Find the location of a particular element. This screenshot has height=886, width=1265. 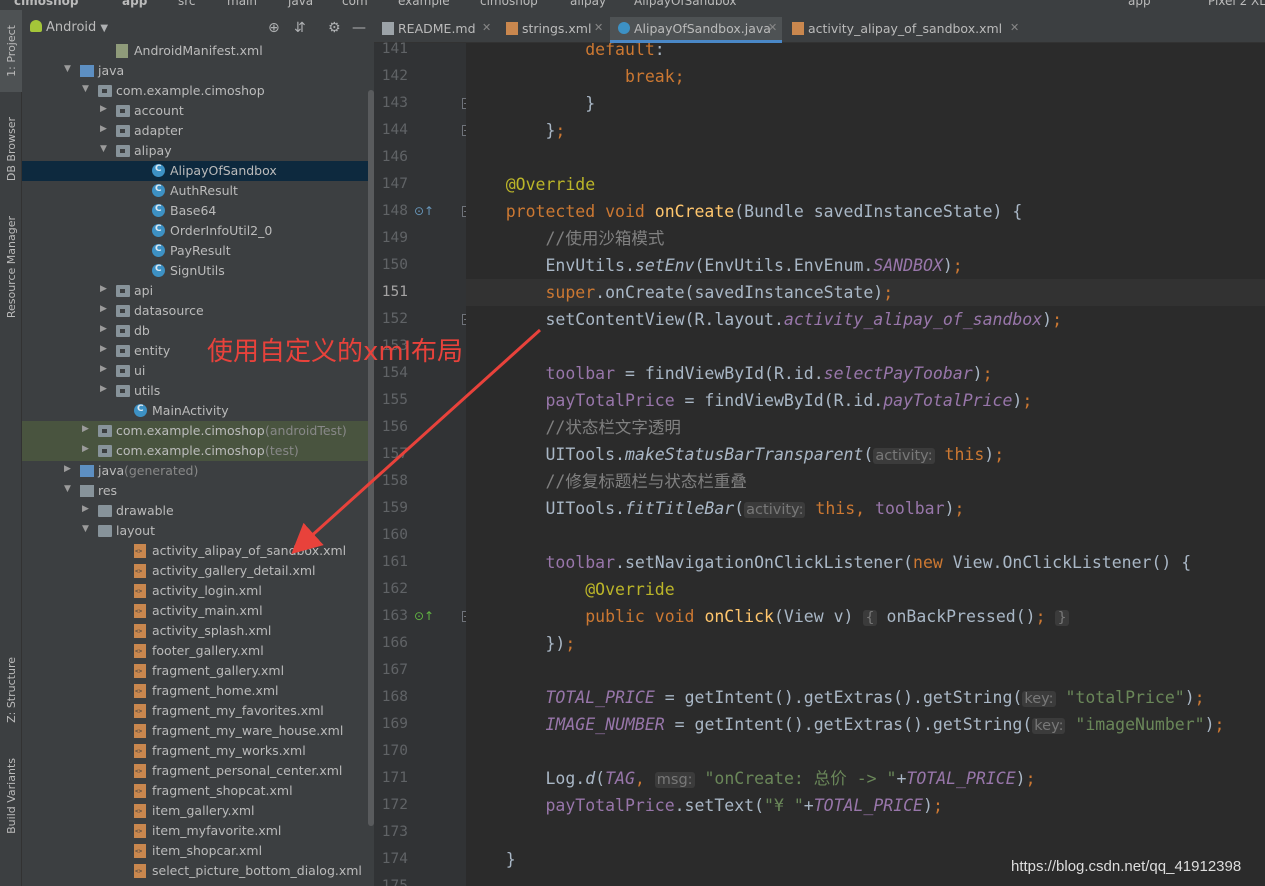

tree-item: ▶ datasource is located at coordinates (198, 311).